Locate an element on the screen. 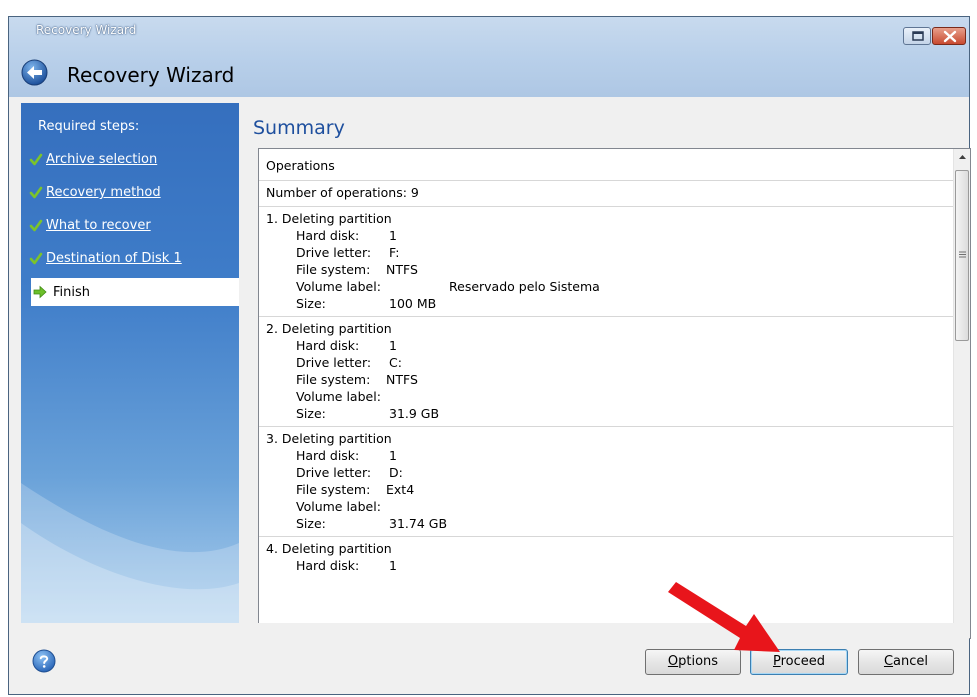  red-arrow-annotation is located at coordinates (724, 617).